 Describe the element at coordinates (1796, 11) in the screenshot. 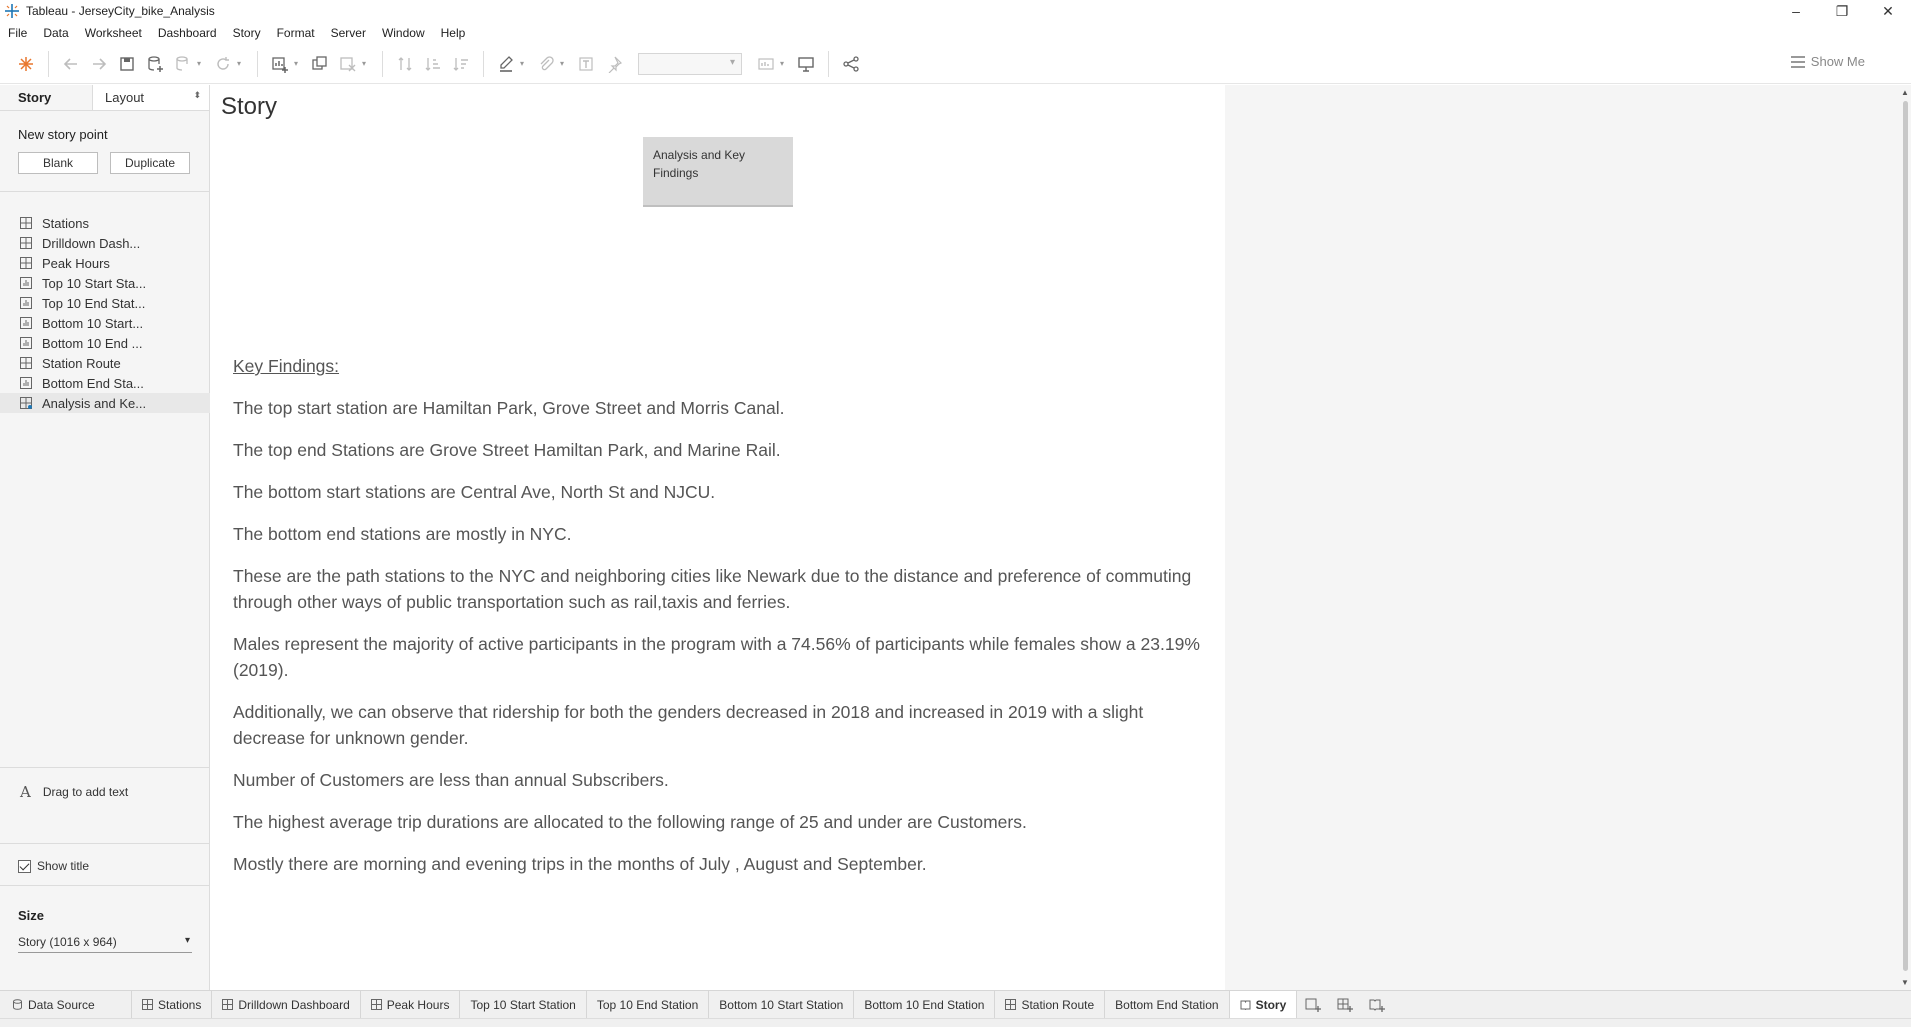

I see `minimize-button: –` at that location.